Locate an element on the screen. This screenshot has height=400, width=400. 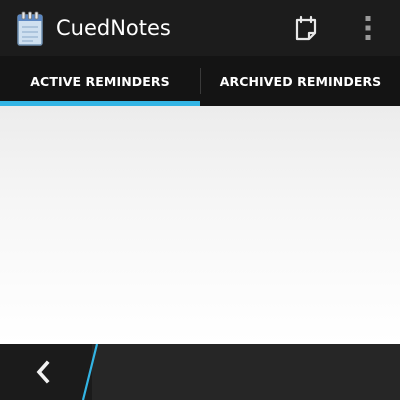
more-vert-icon is located at coordinates (368, 28).